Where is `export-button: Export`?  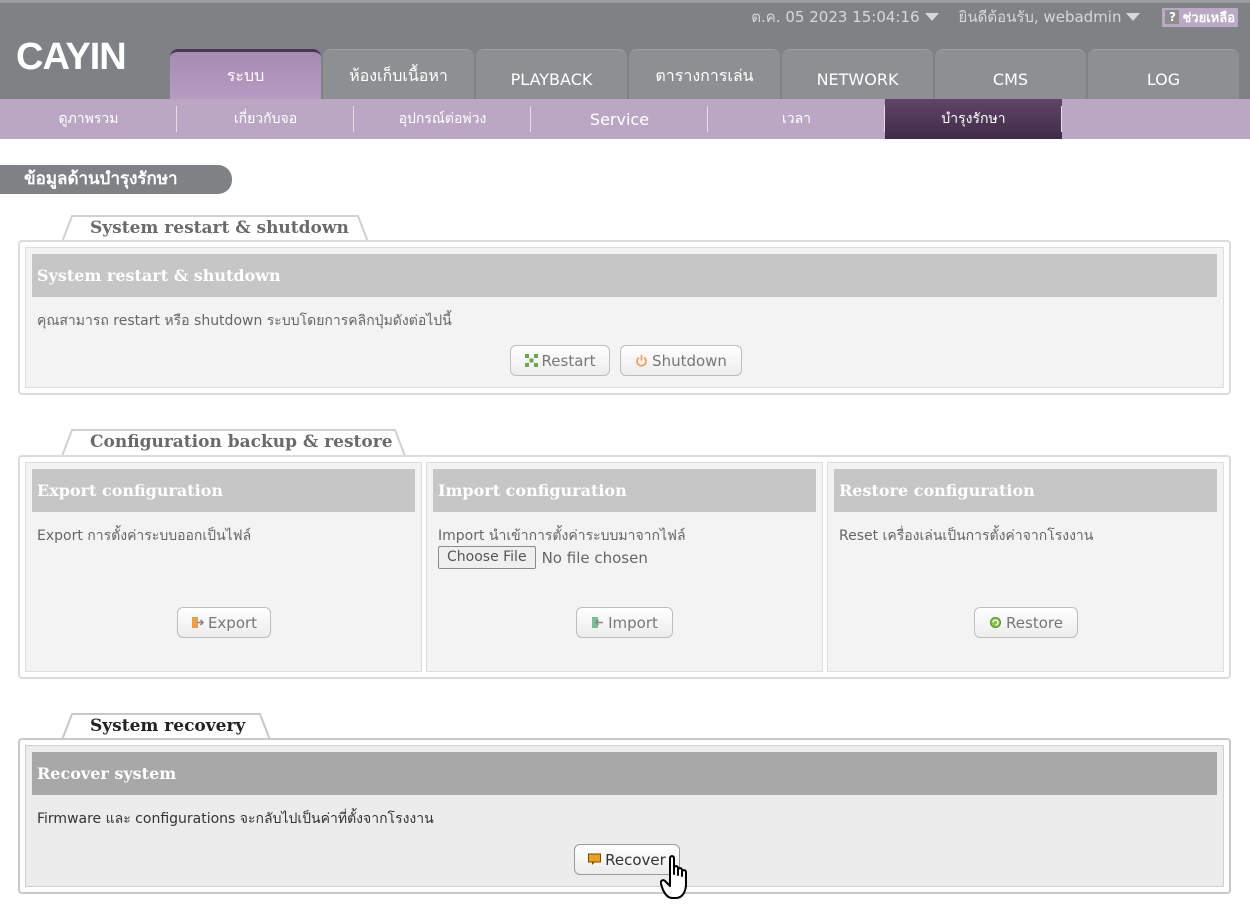 export-button: Export is located at coordinates (224, 622).